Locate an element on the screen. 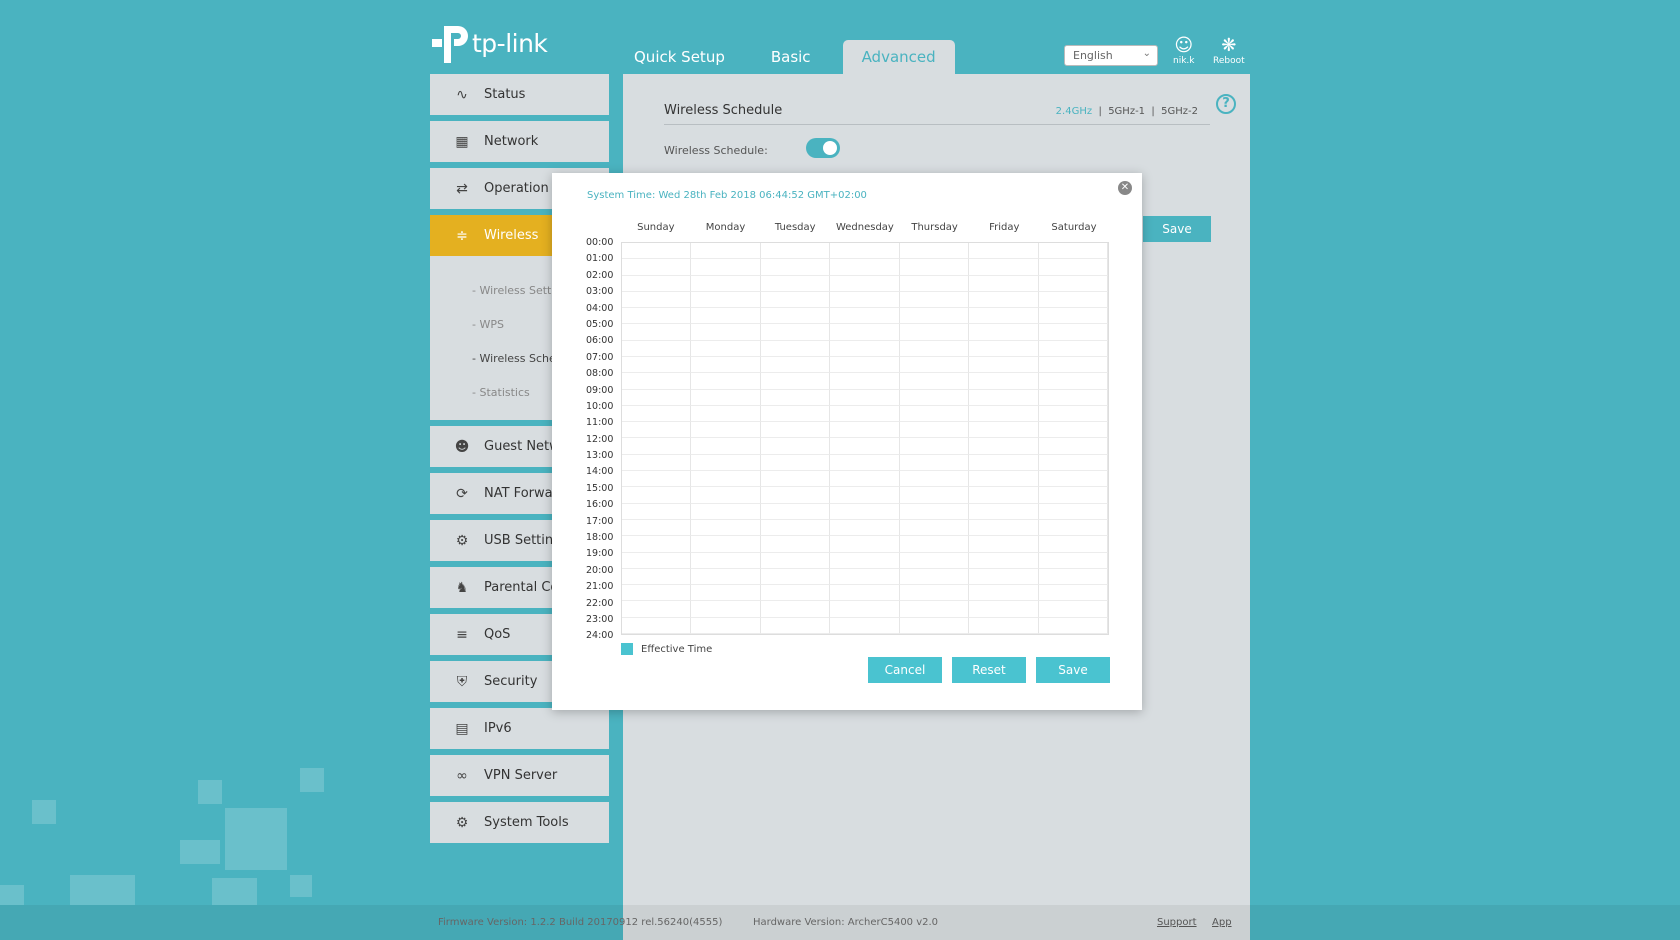 The width and height of the screenshot is (1680, 940). tab-advanced: Advanced is located at coordinates (898, 57).